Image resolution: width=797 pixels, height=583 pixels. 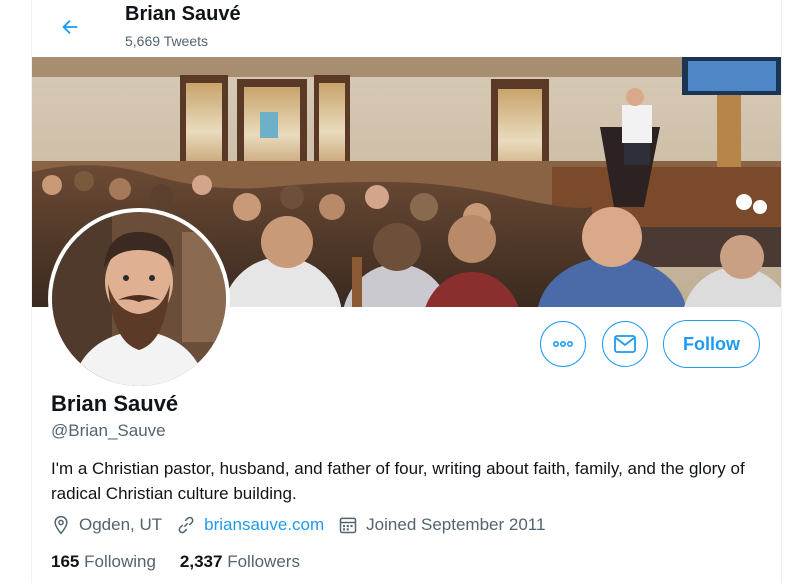 What do you see at coordinates (61, 525) in the screenshot?
I see `location-pin-icon` at bounding box center [61, 525].